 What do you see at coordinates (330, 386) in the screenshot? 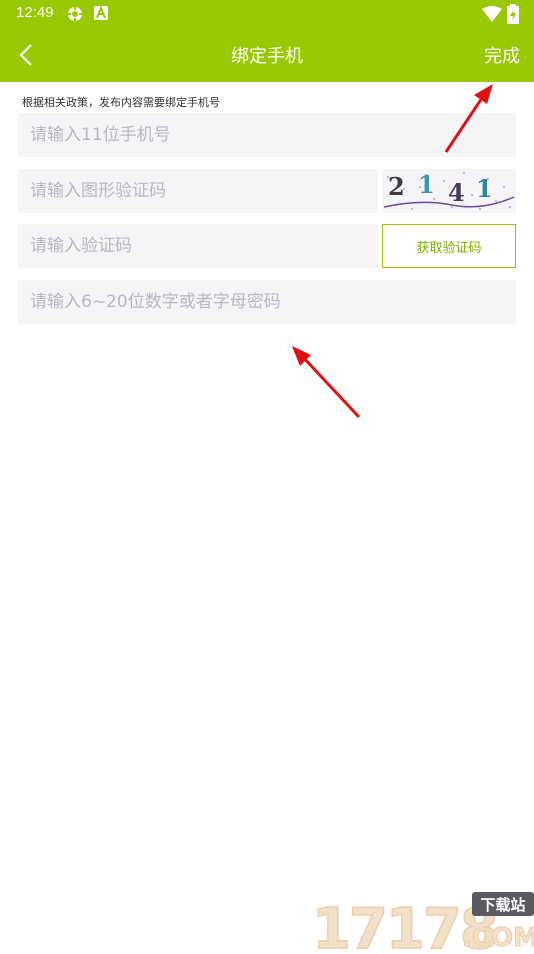
I see `annotation-arrow-line` at bounding box center [330, 386].